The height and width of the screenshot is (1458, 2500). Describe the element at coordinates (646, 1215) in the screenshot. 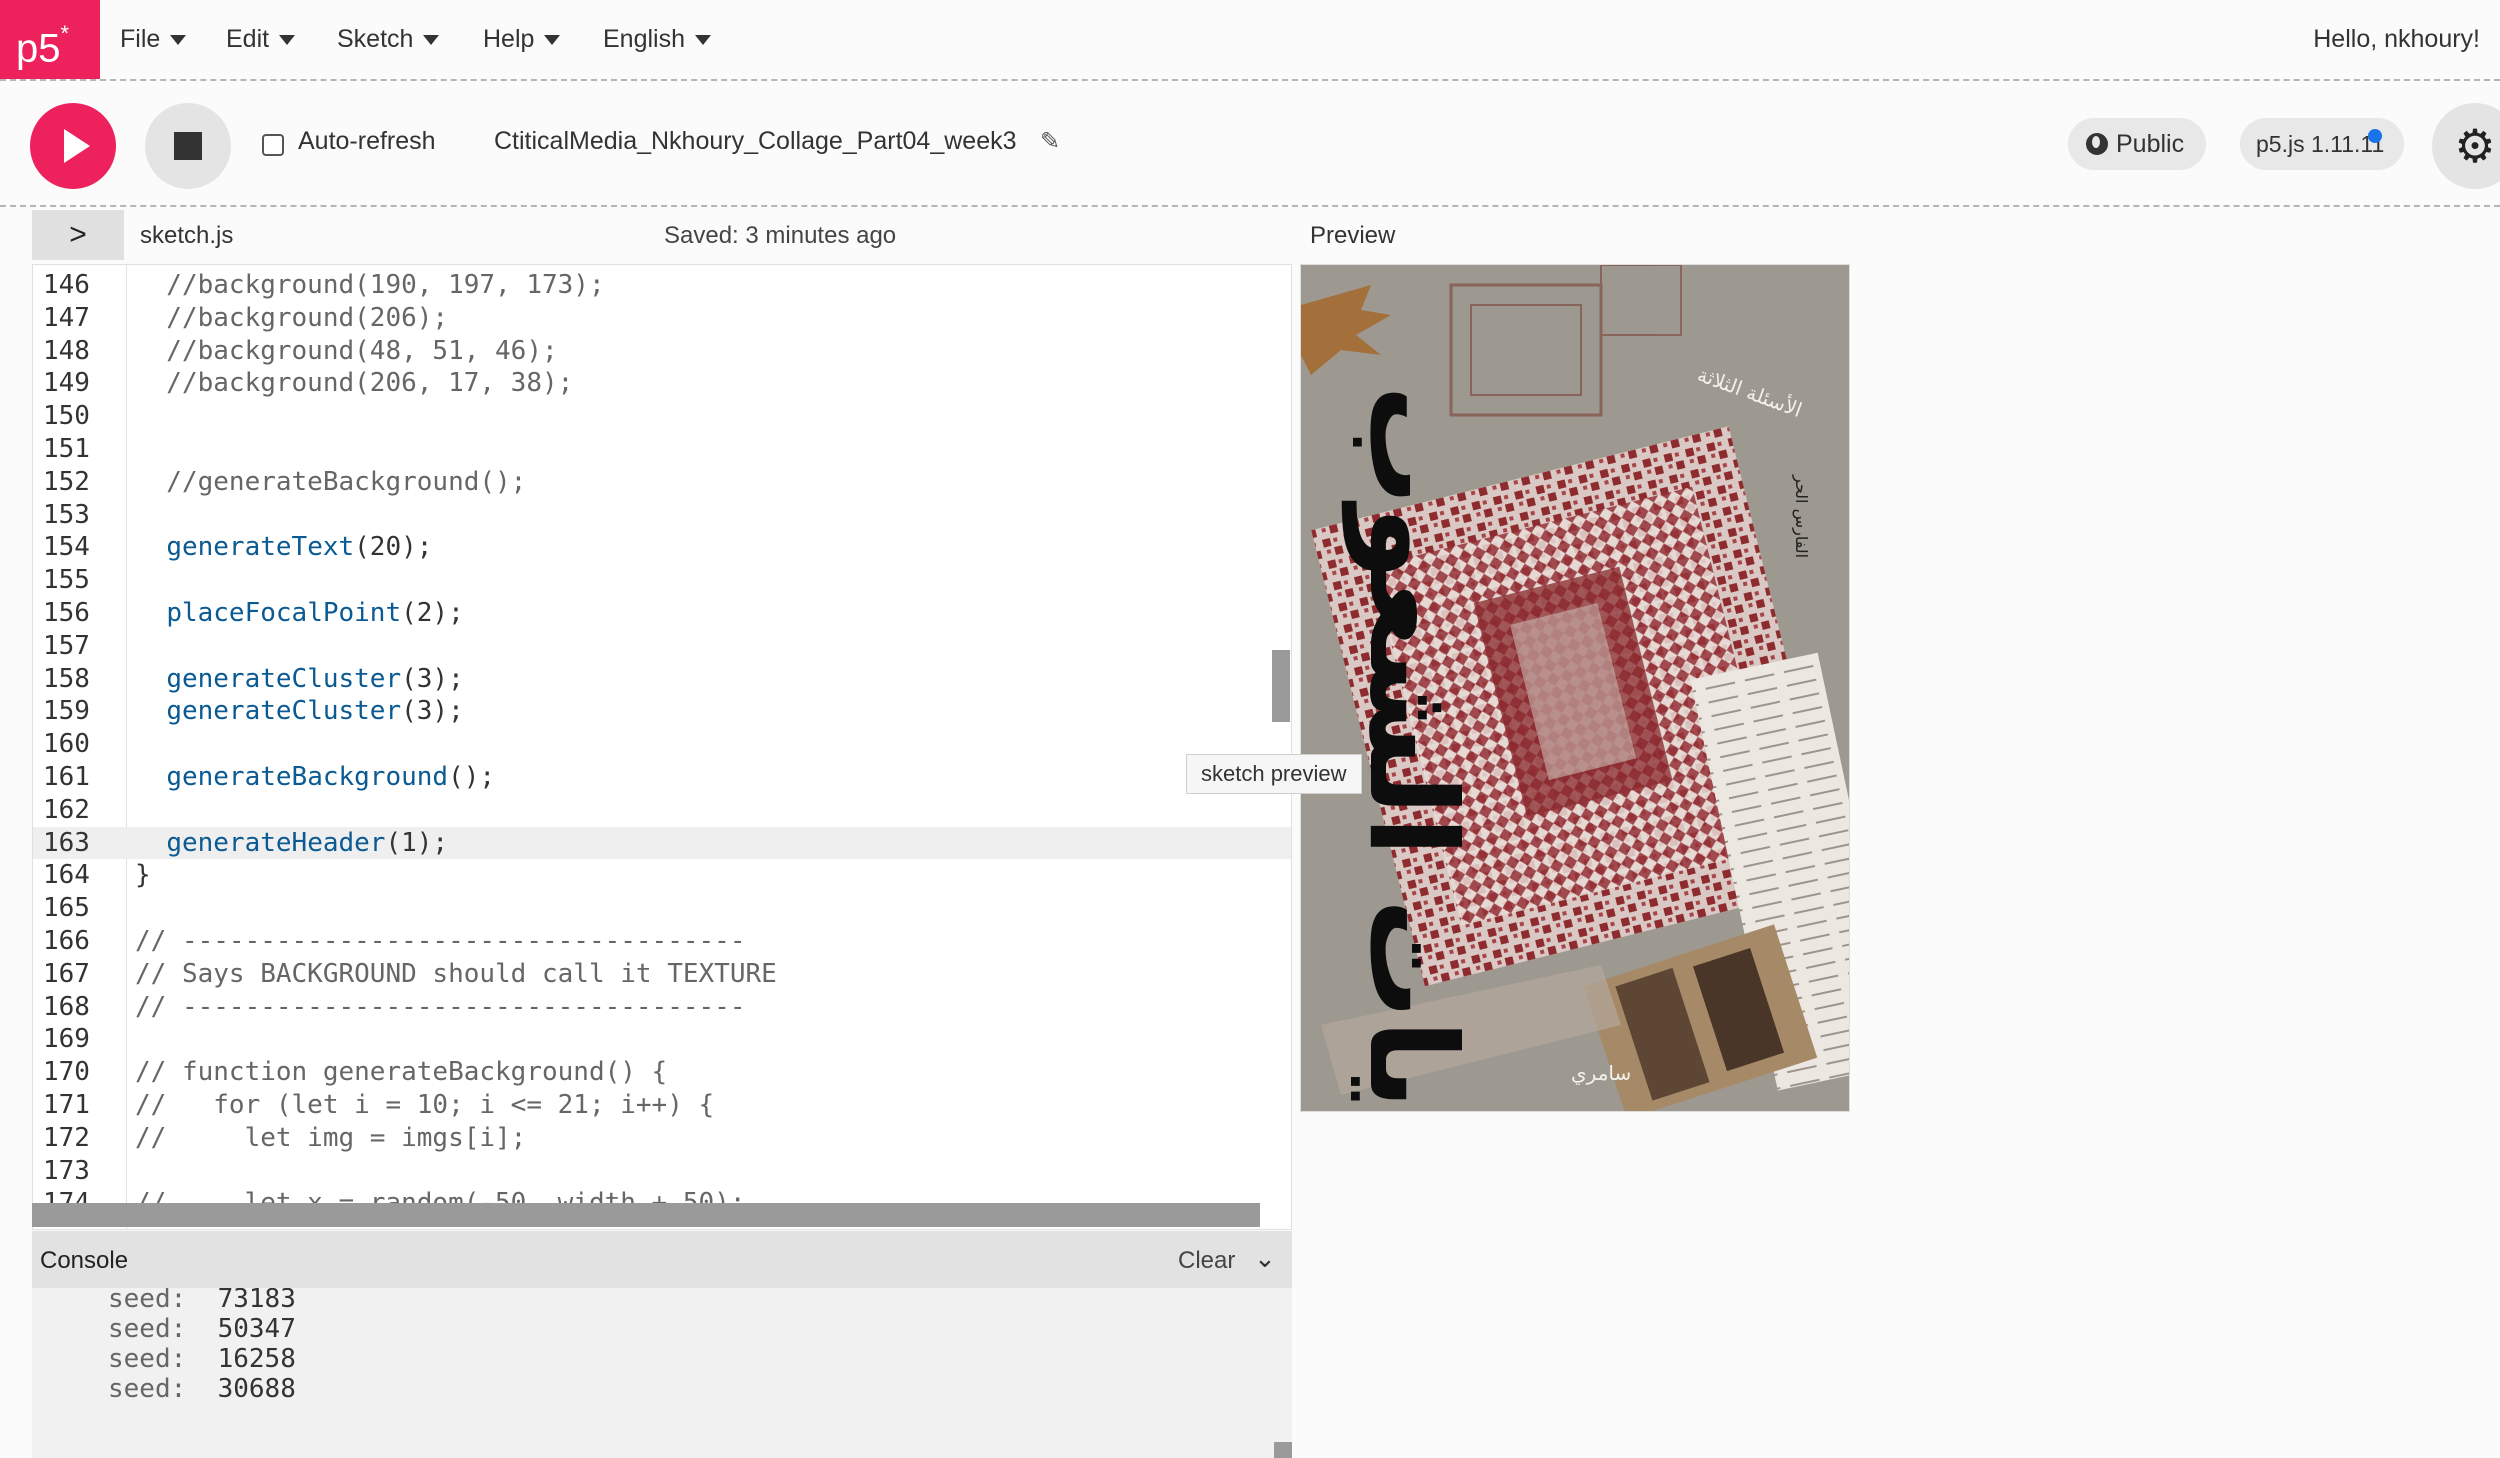

I see `editor-horizontal-scrollbar` at that location.